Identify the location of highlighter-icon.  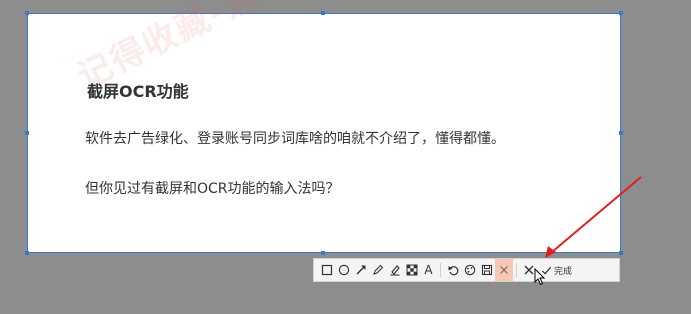
(395, 270).